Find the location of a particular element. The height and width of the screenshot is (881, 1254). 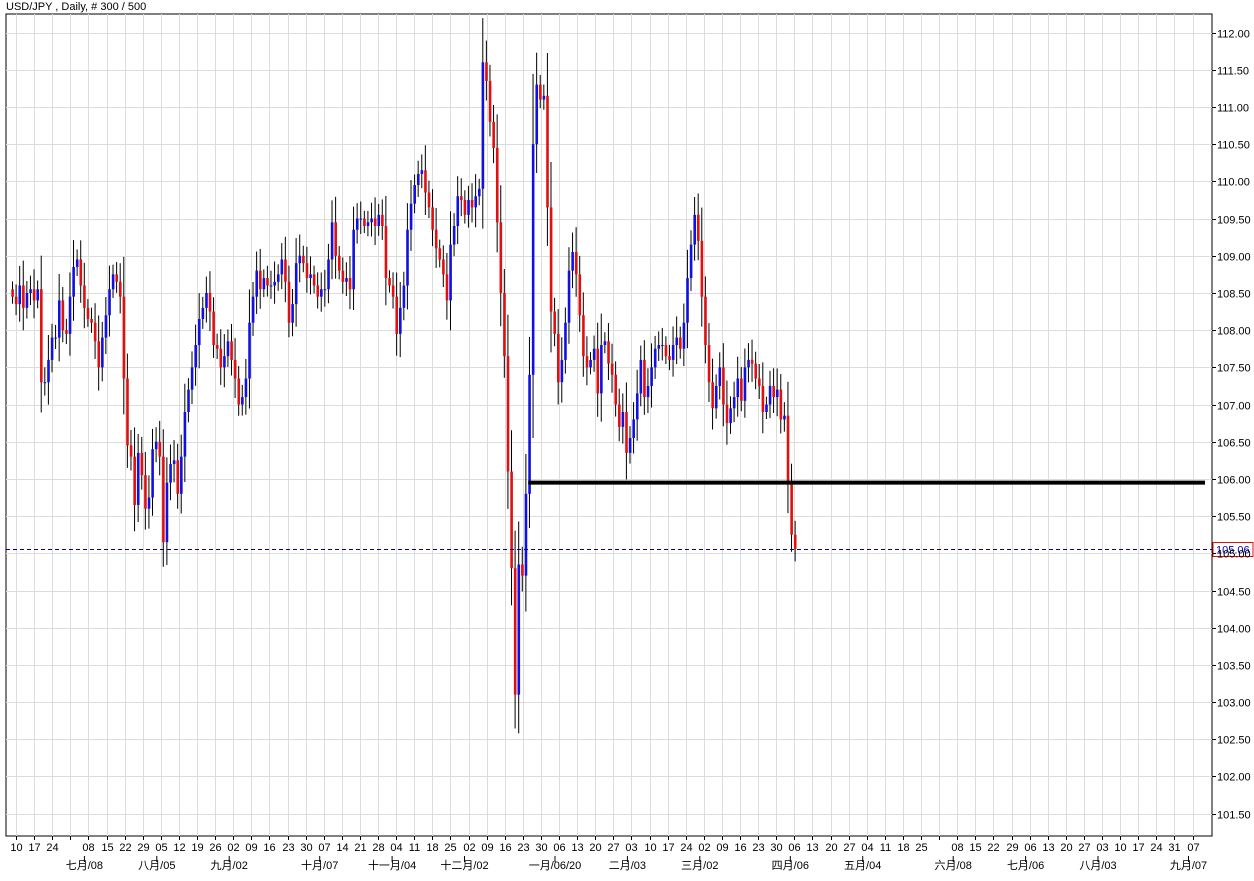

month-label: 七月/08 is located at coordinates (84, 865).